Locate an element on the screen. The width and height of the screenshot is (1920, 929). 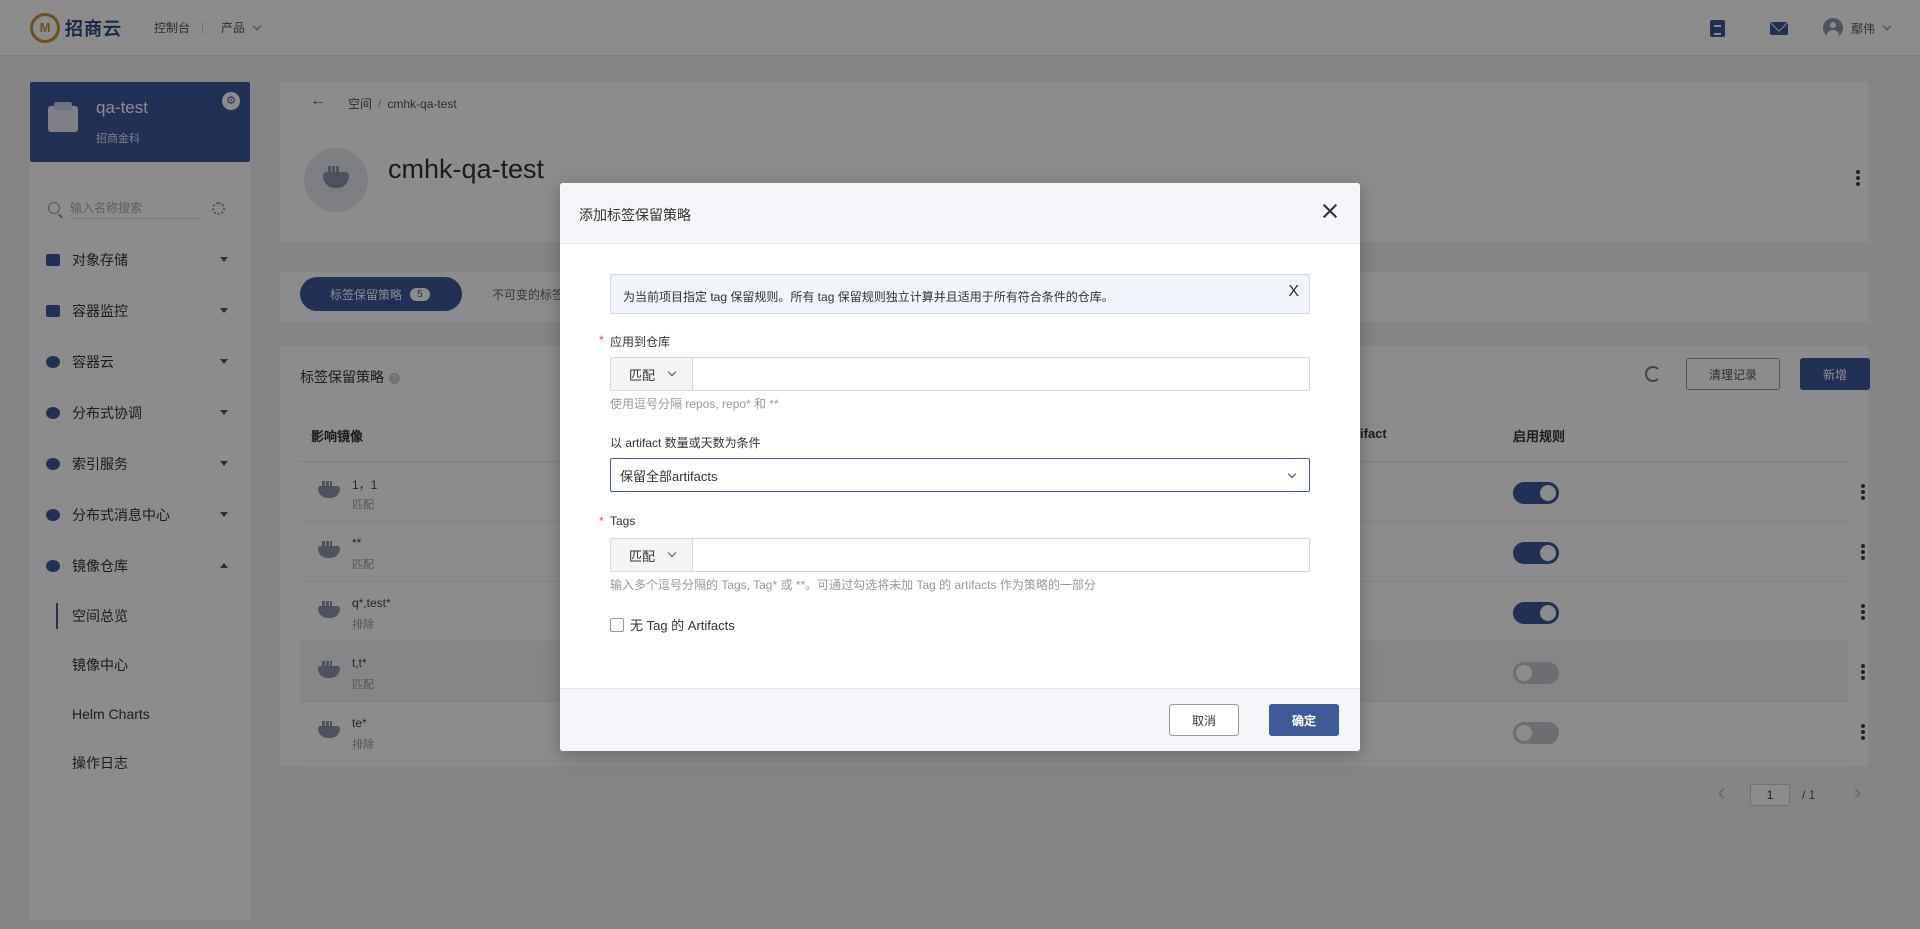
condition-field-label: 以 artifact 数量或天数为条件 is located at coordinates (685, 443).